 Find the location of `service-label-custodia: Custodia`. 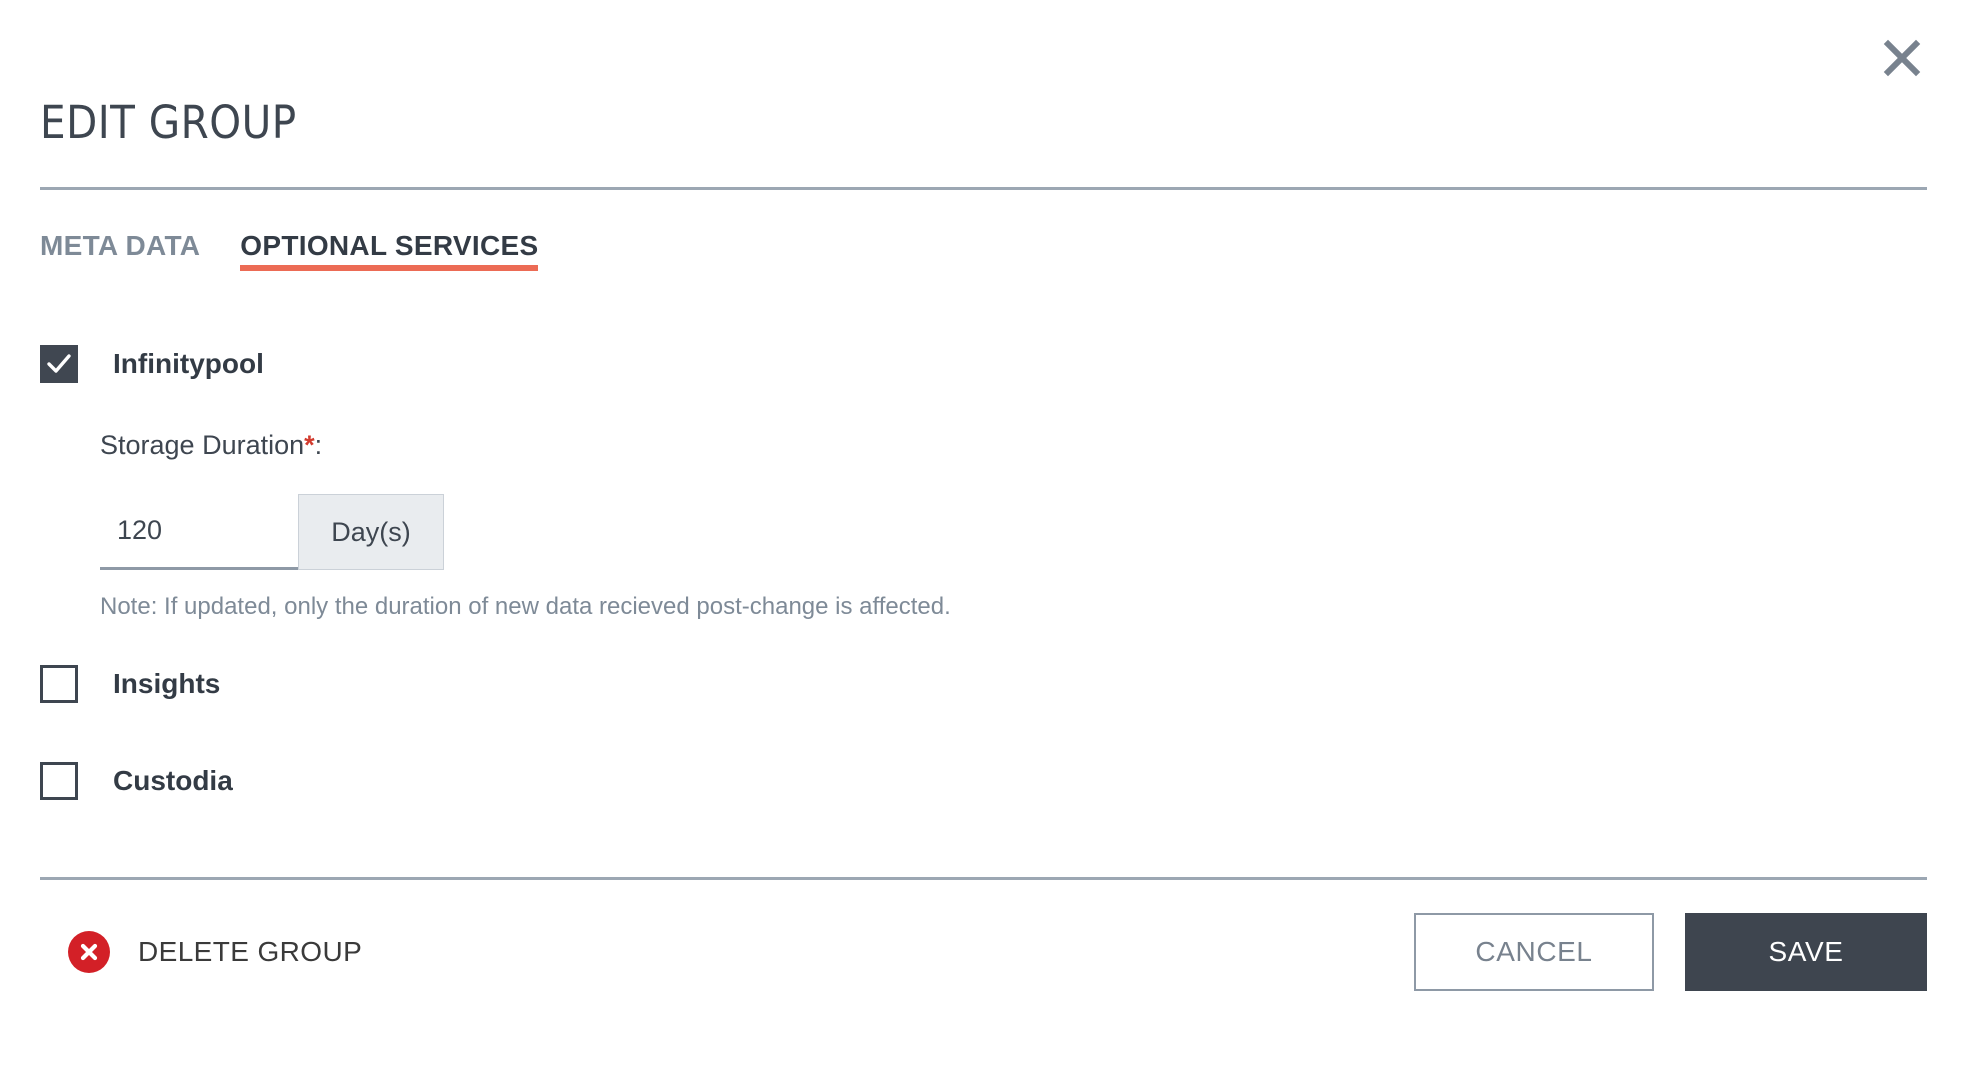

service-label-custodia: Custodia is located at coordinates (173, 780).